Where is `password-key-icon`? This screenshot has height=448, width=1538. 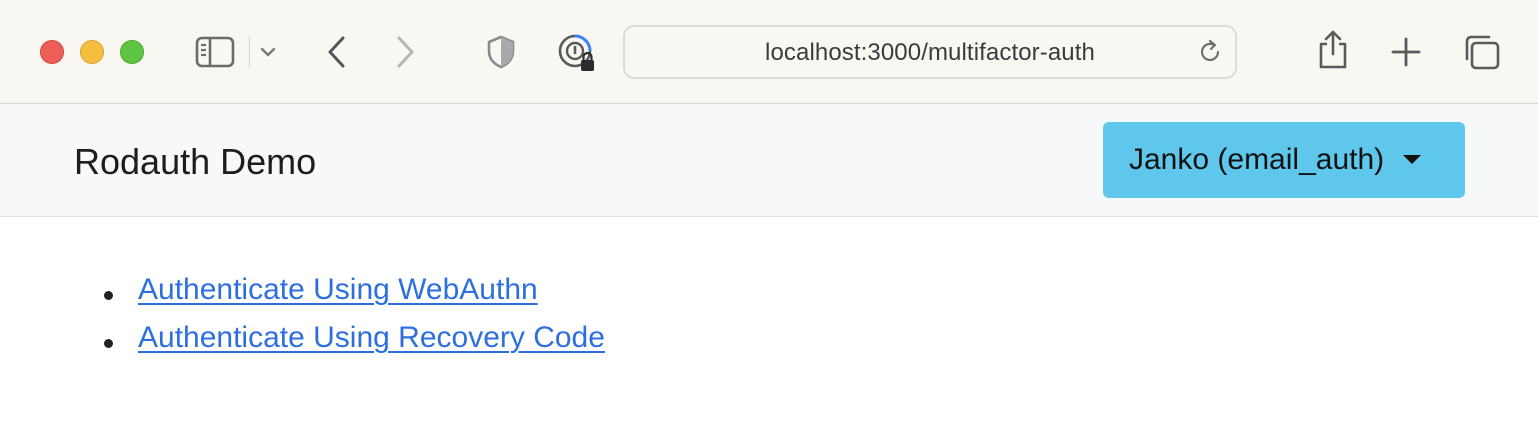
password-key-icon is located at coordinates (577, 53).